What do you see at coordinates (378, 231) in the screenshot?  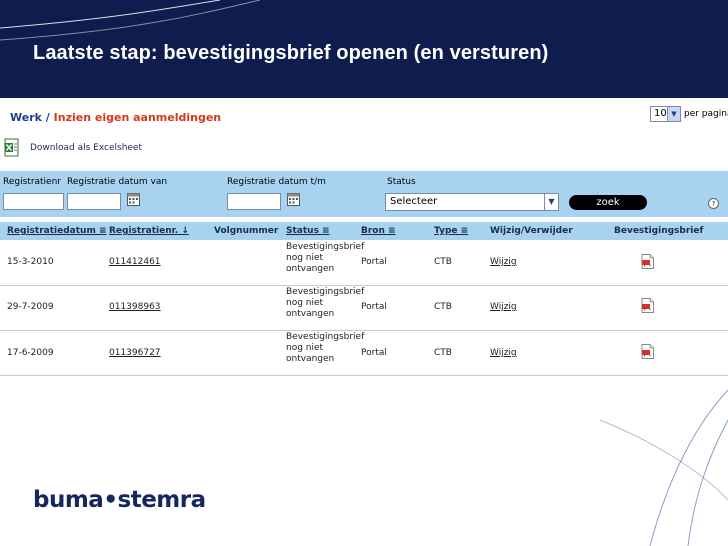 I see `col-bron: Bron ≡` at bounding box center [378, 231].